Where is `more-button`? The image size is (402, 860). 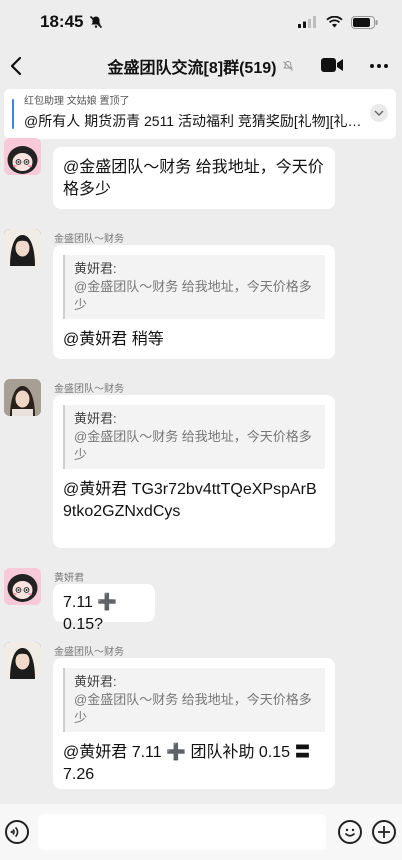
more-button is located at coordinates (379, 66).